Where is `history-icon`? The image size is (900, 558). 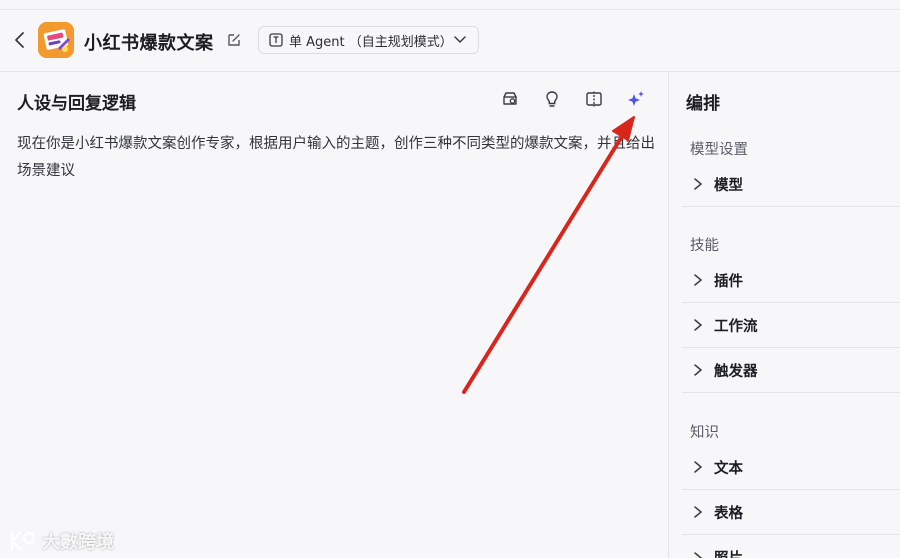
history-icon is located at coordinates (510, 98).